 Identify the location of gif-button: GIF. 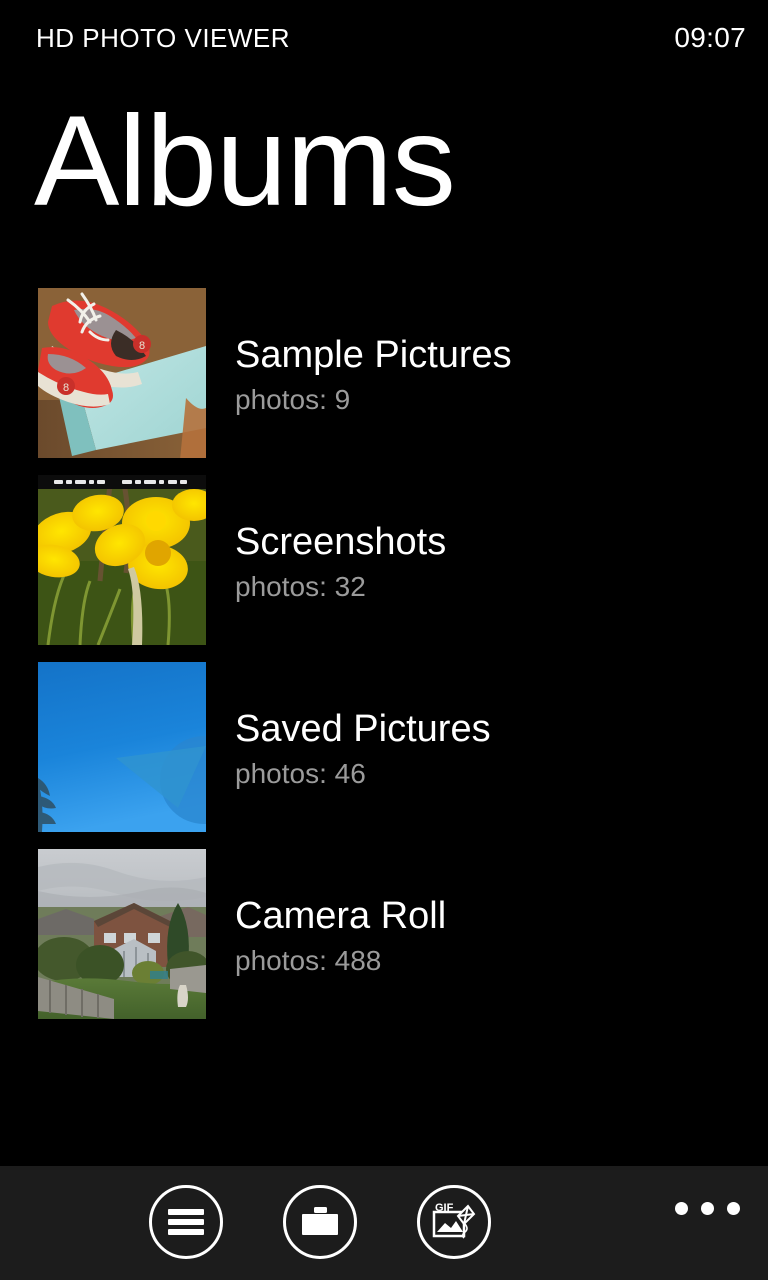
(454, 1222).